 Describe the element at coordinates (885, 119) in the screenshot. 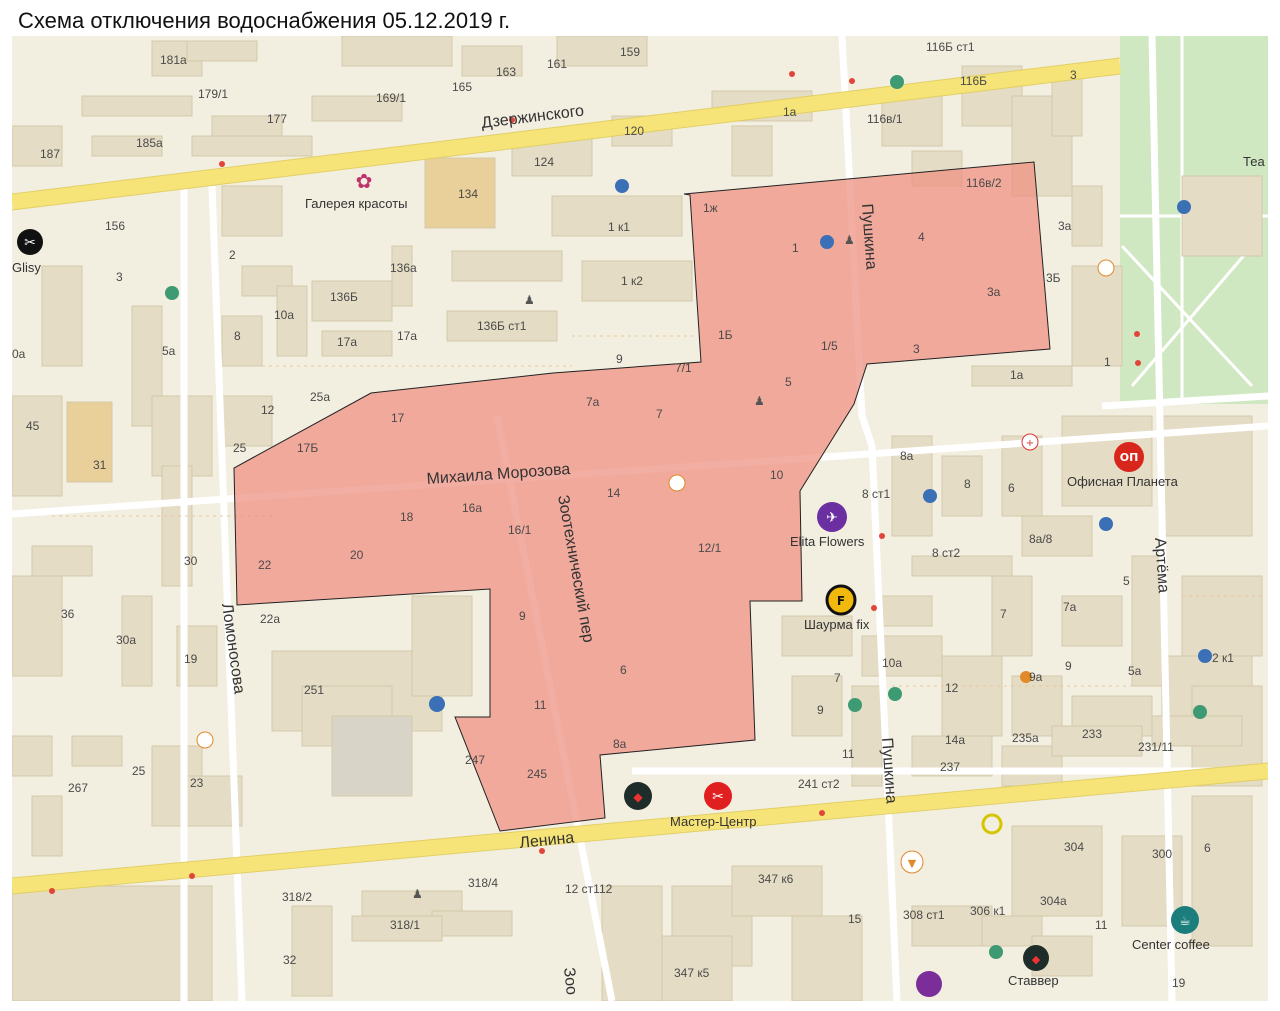

I see `house-number-h116v-1: 116в/1` at that location.